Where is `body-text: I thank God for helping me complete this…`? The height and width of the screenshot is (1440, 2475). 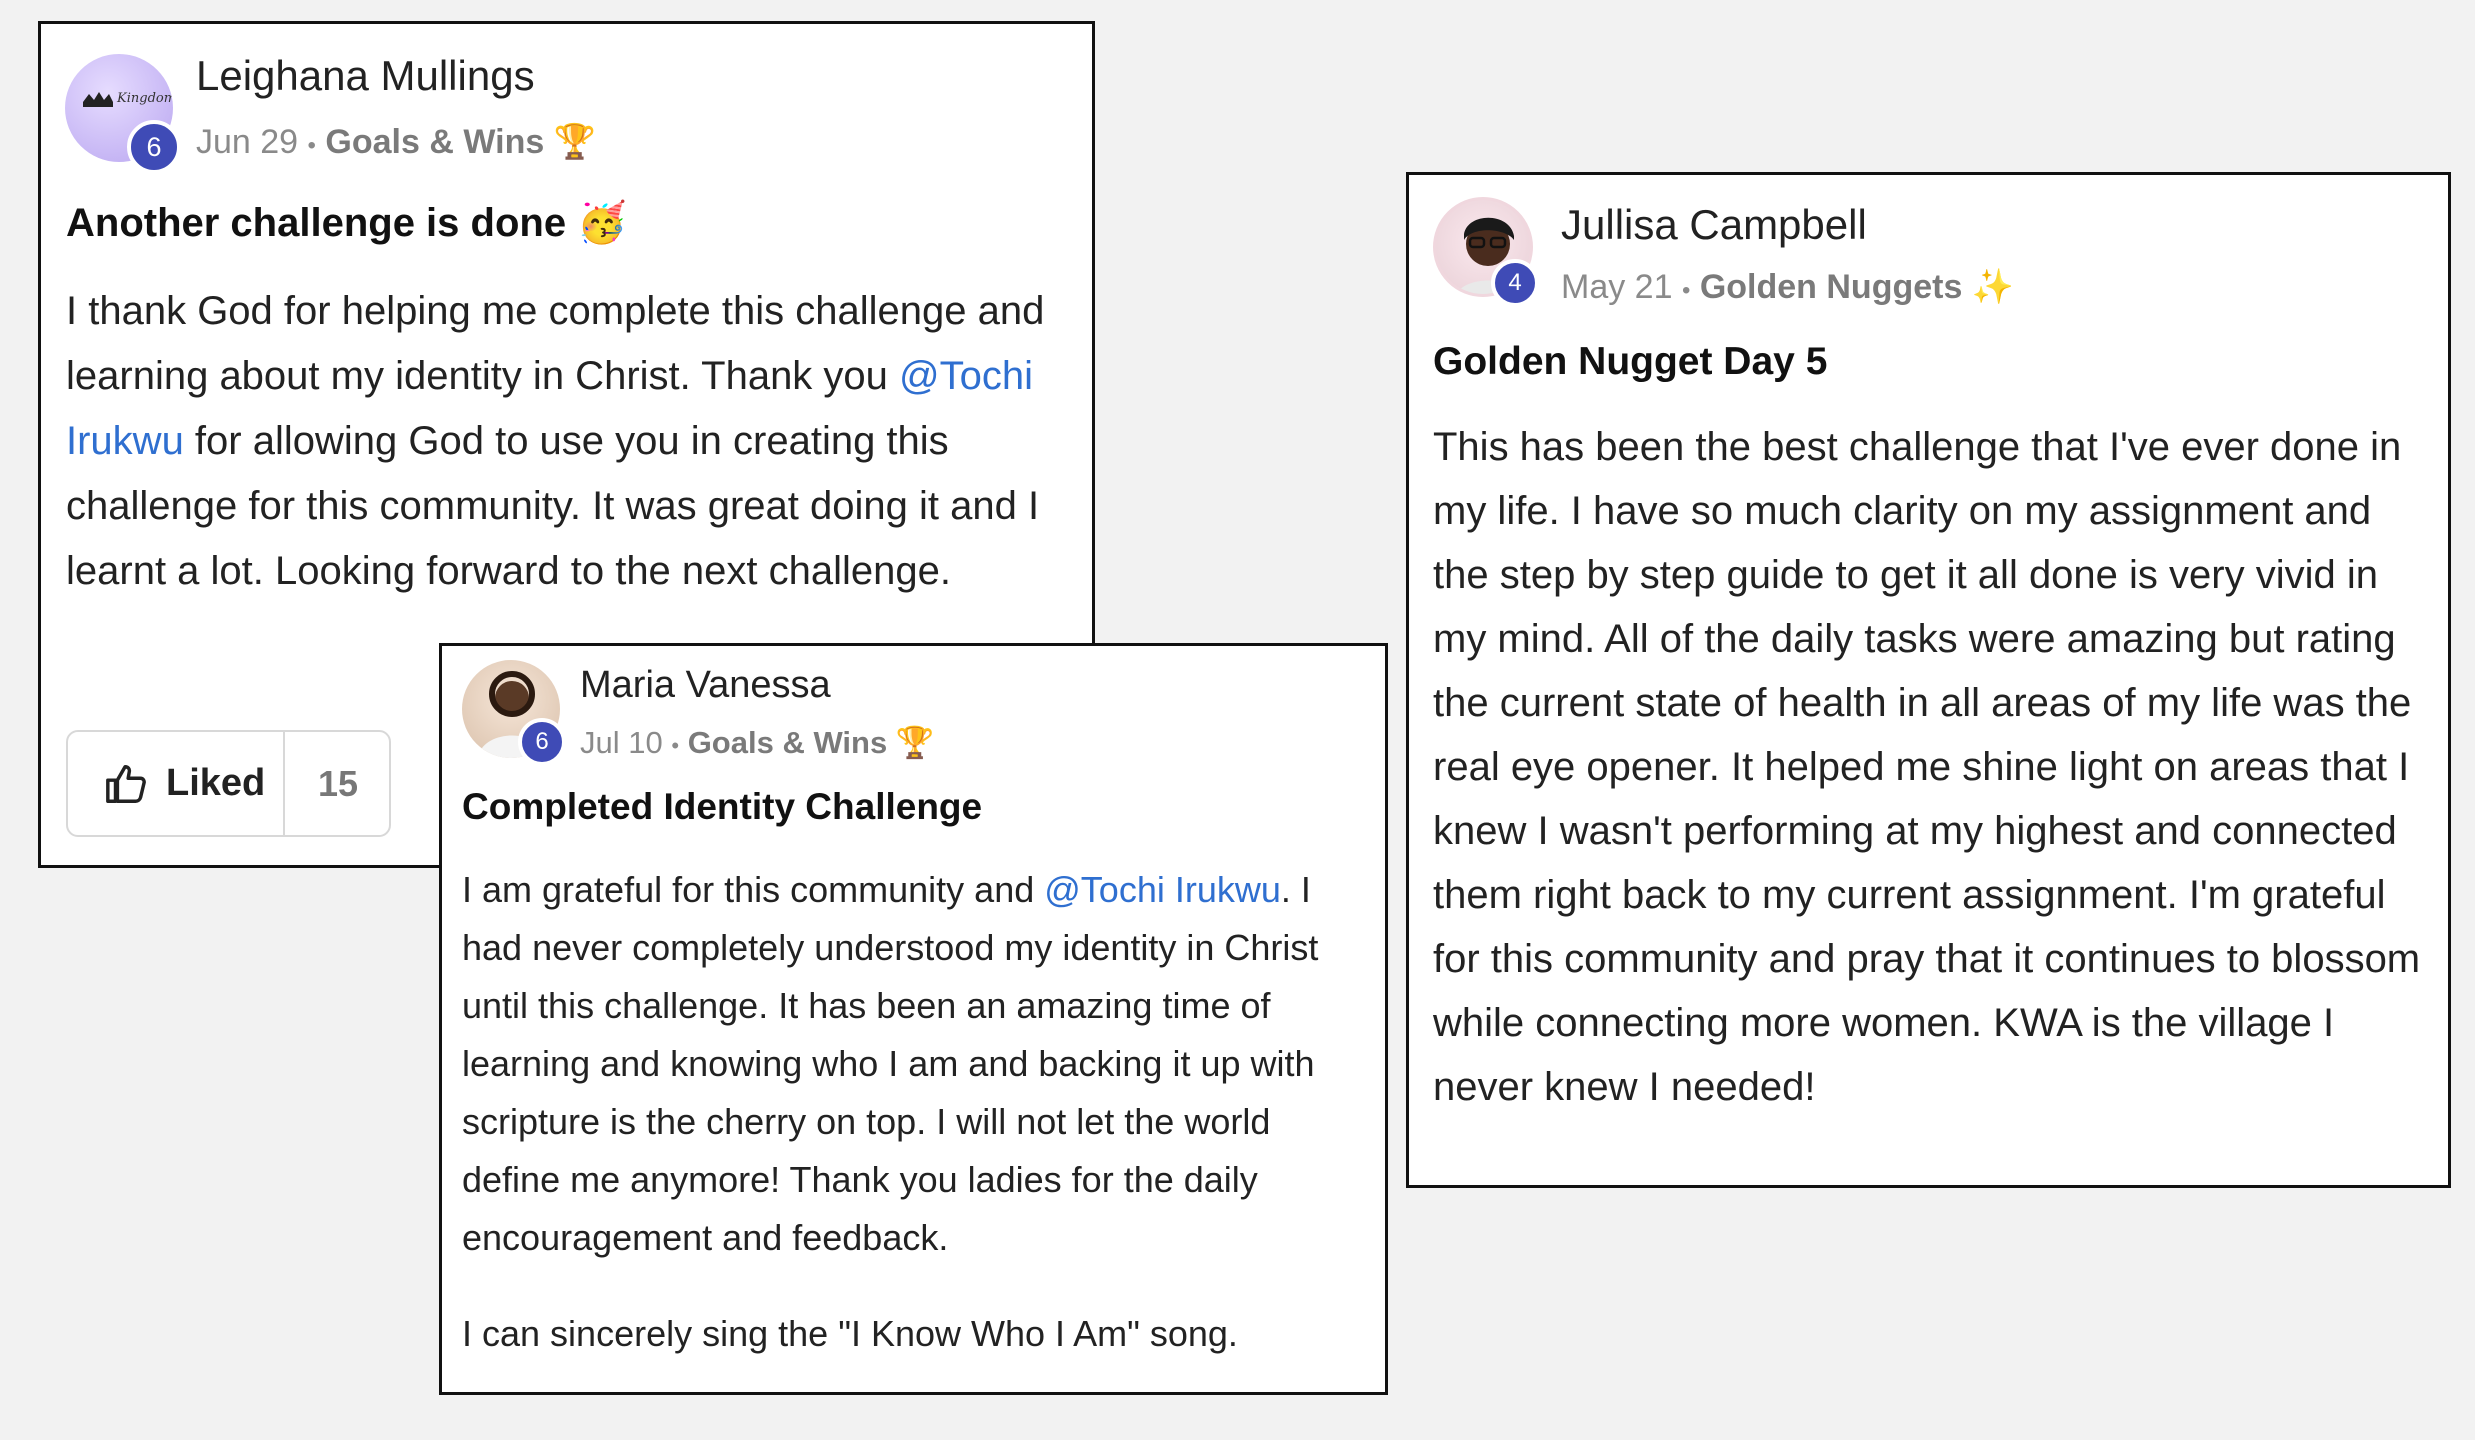
body-text: I thank God for helping me complete this… is located at coordinates (555, 343).